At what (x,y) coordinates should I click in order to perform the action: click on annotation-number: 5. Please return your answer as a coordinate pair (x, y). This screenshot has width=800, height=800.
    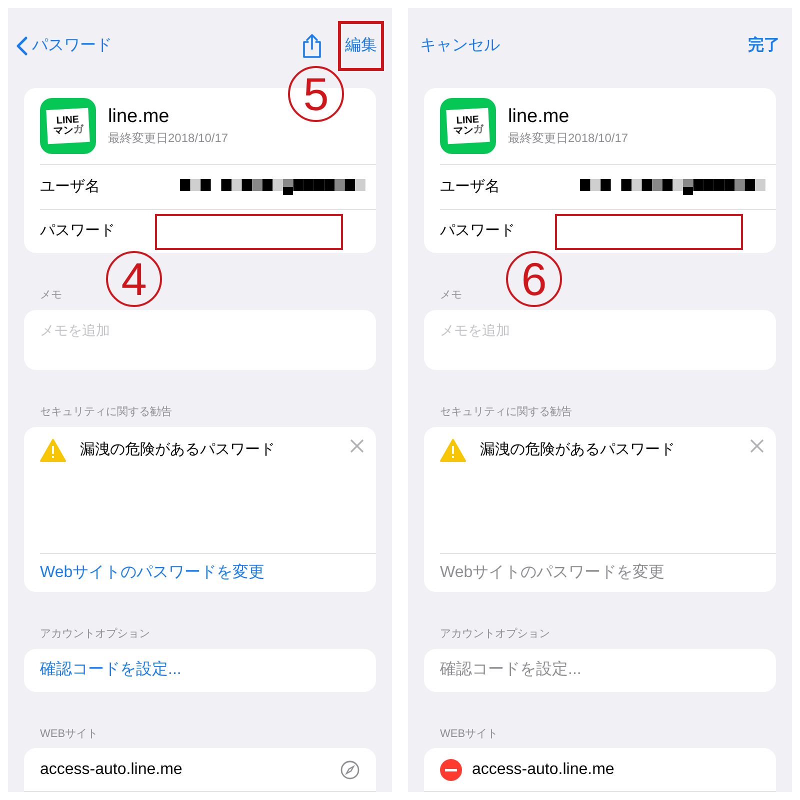
    Looking at the image, I should click on (316, 94).